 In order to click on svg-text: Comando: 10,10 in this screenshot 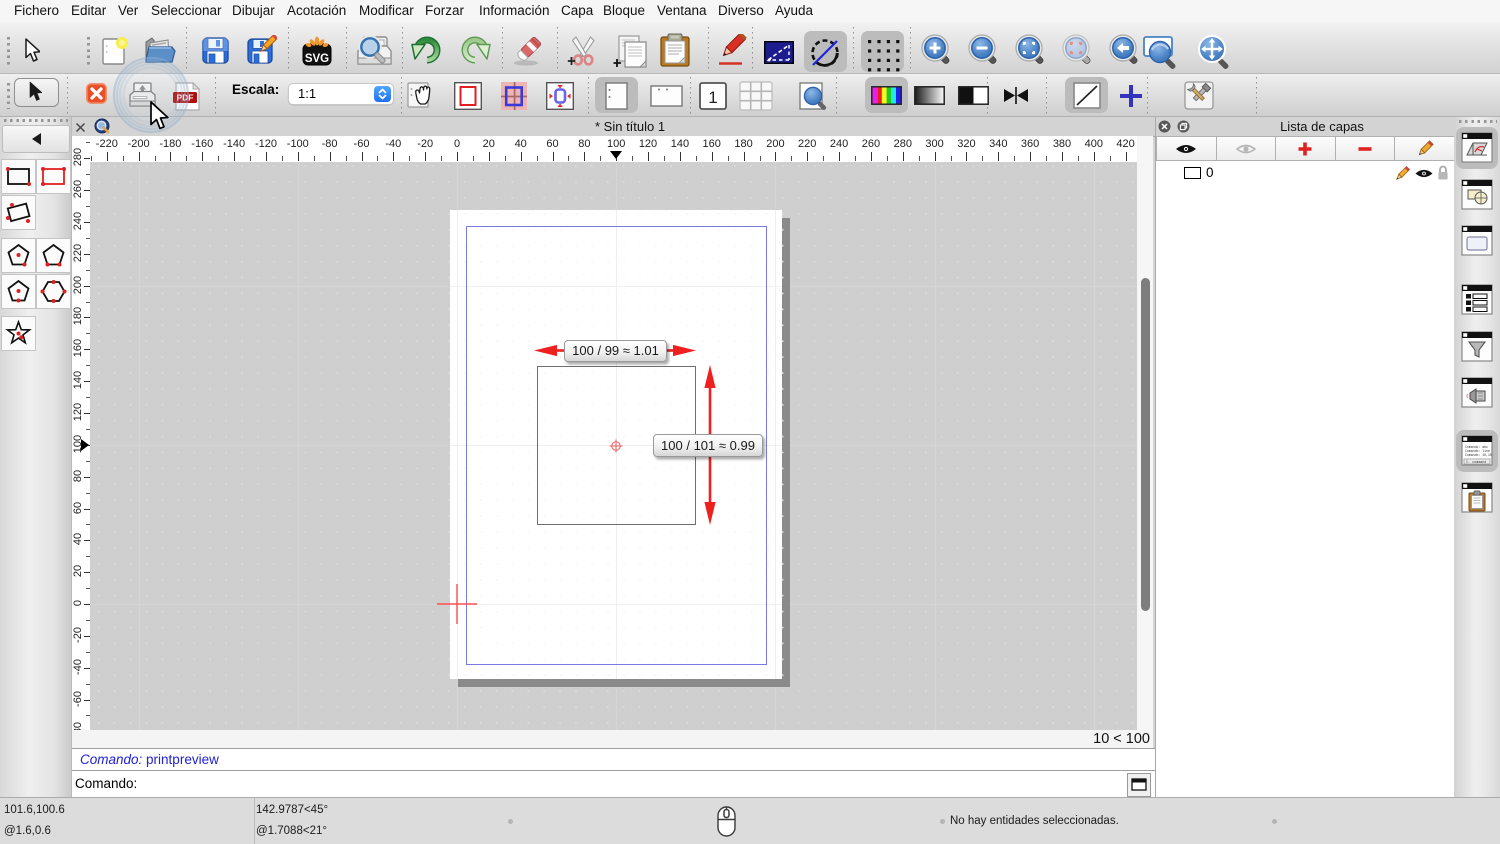, I will do `click(1478, 455)`.